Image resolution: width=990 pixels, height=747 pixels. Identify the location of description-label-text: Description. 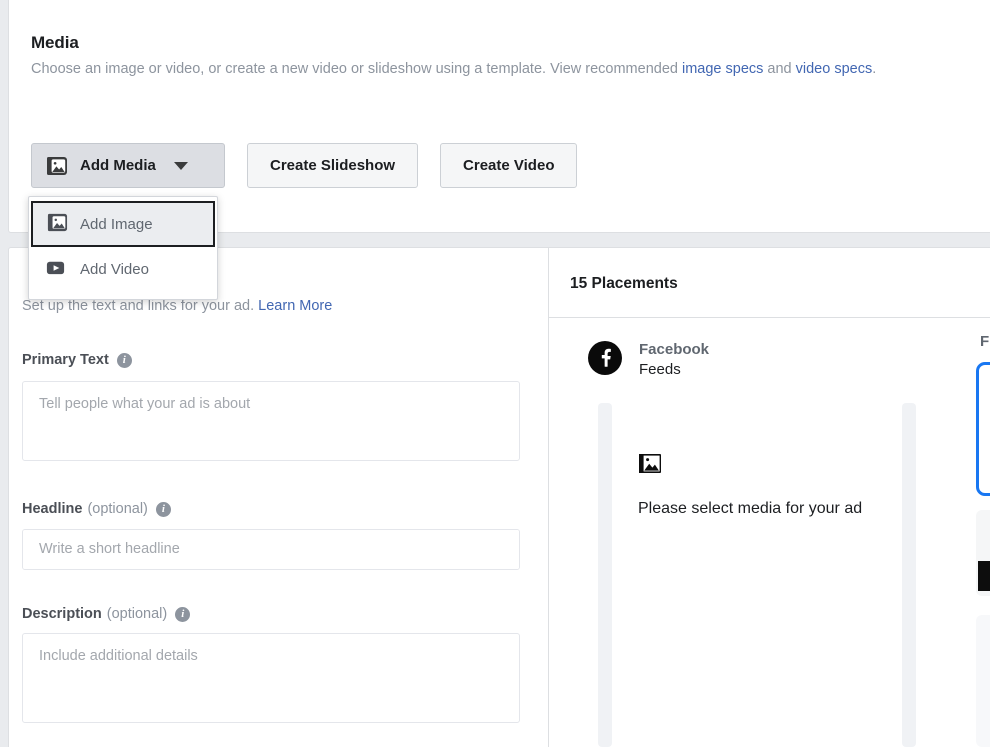
(62, 614).